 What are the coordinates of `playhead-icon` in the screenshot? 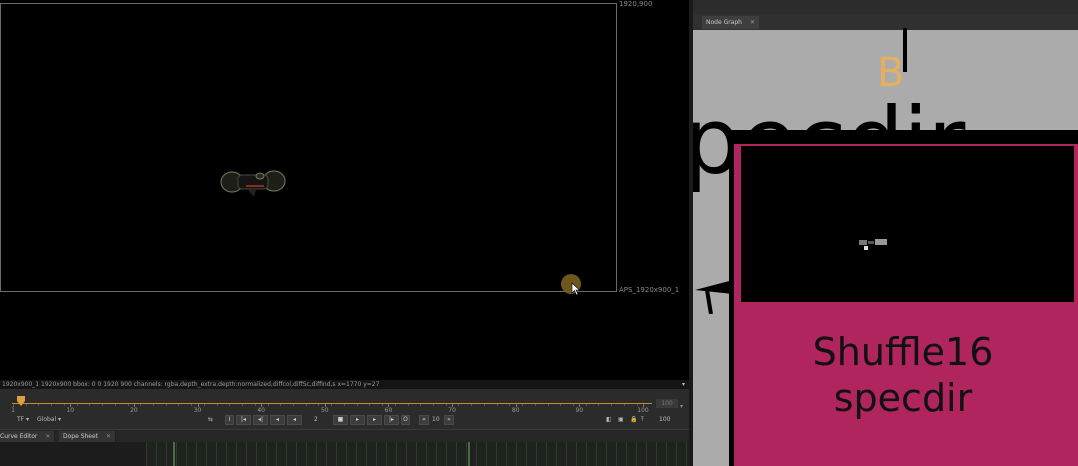 It's located at (21, 401).